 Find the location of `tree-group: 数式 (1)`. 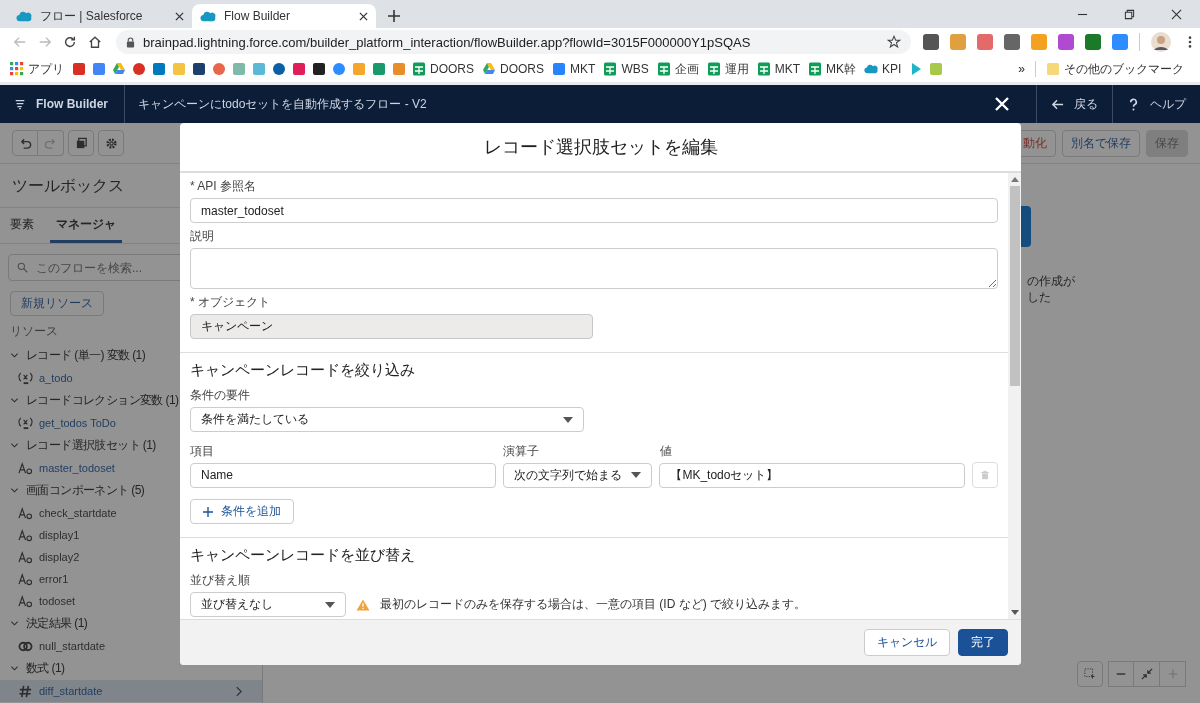

tree-group: 数式 (1) is located at coordinates (131, 668).